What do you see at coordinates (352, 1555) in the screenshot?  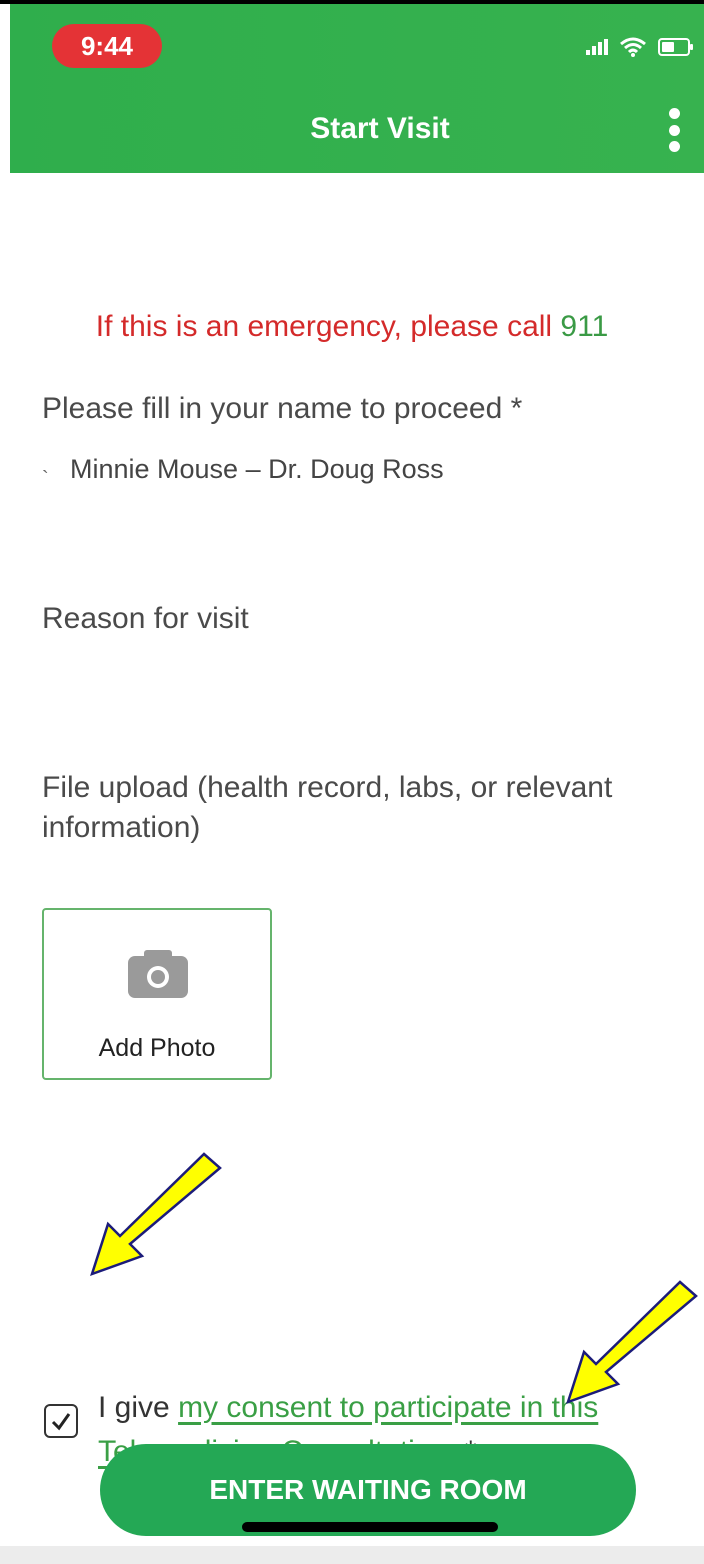 I see `bottom-bar` at bounding box center [352, 1555].